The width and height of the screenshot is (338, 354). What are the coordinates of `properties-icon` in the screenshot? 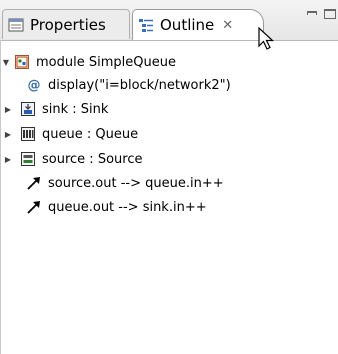 It's located at (16, 25).